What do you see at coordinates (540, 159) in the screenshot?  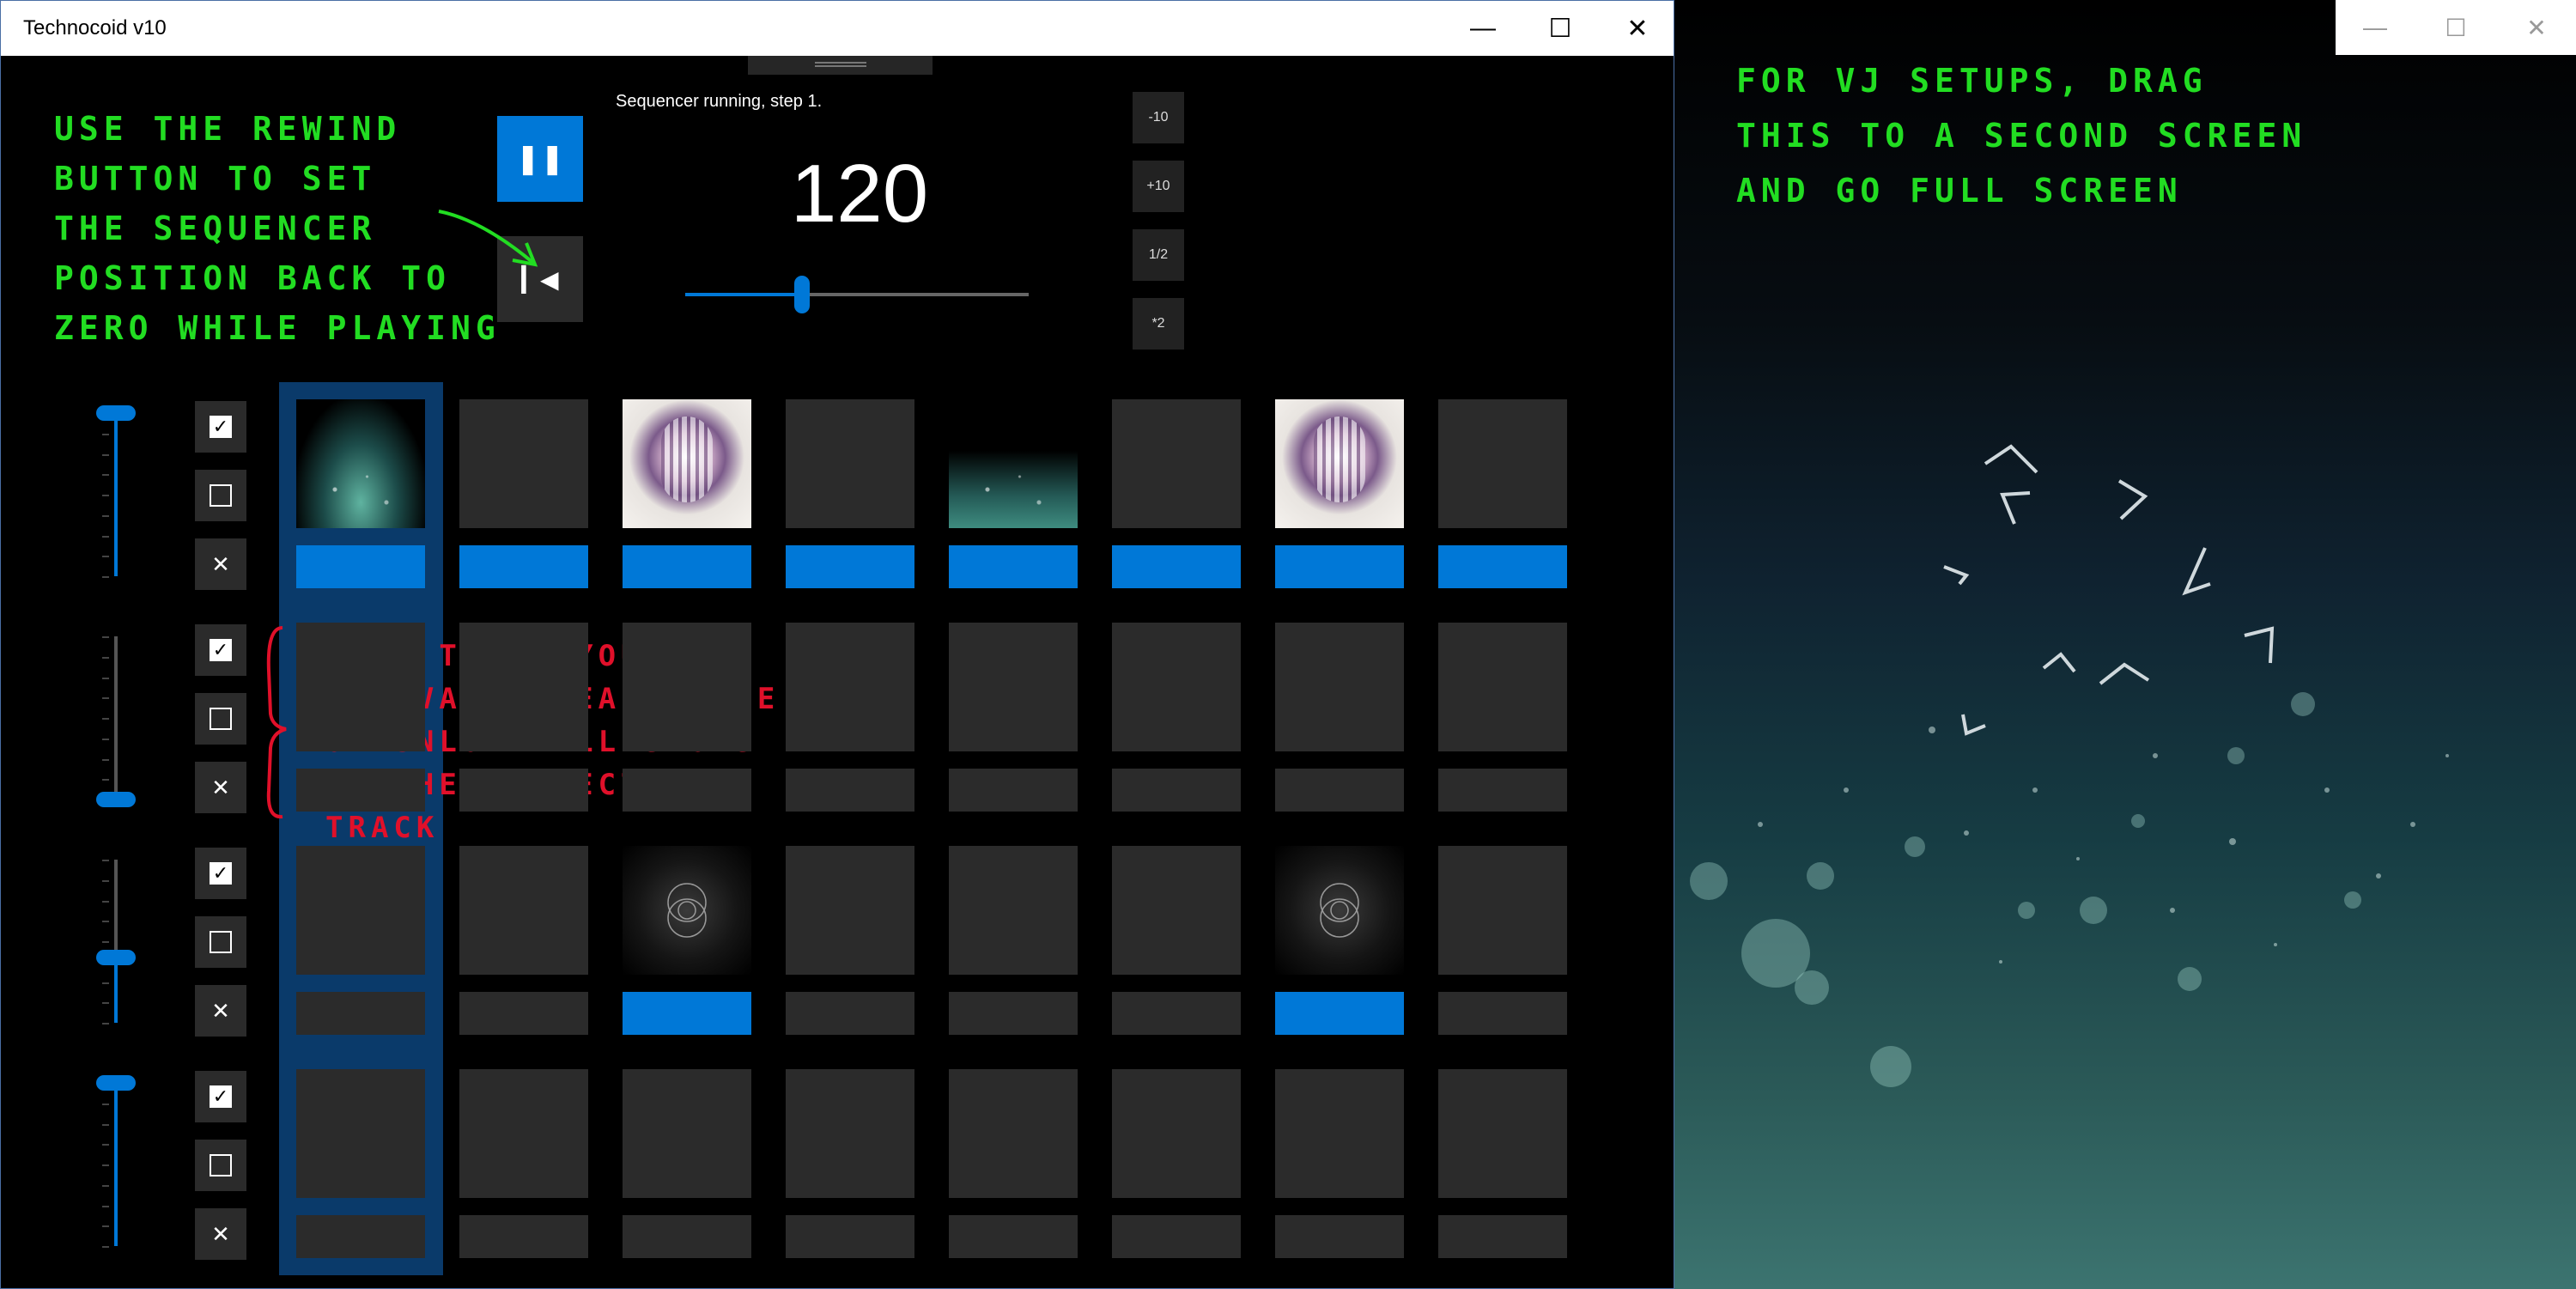 I see `pause-button: ❚❚` at bounding box center [540, 159].